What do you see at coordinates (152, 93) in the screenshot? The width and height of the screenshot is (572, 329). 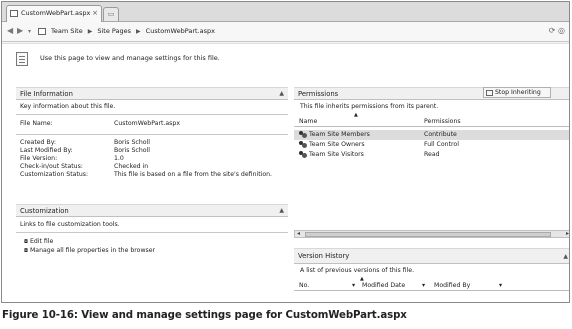 I see `file-info-header: File Information ▲` at bounding box center [152, 93].